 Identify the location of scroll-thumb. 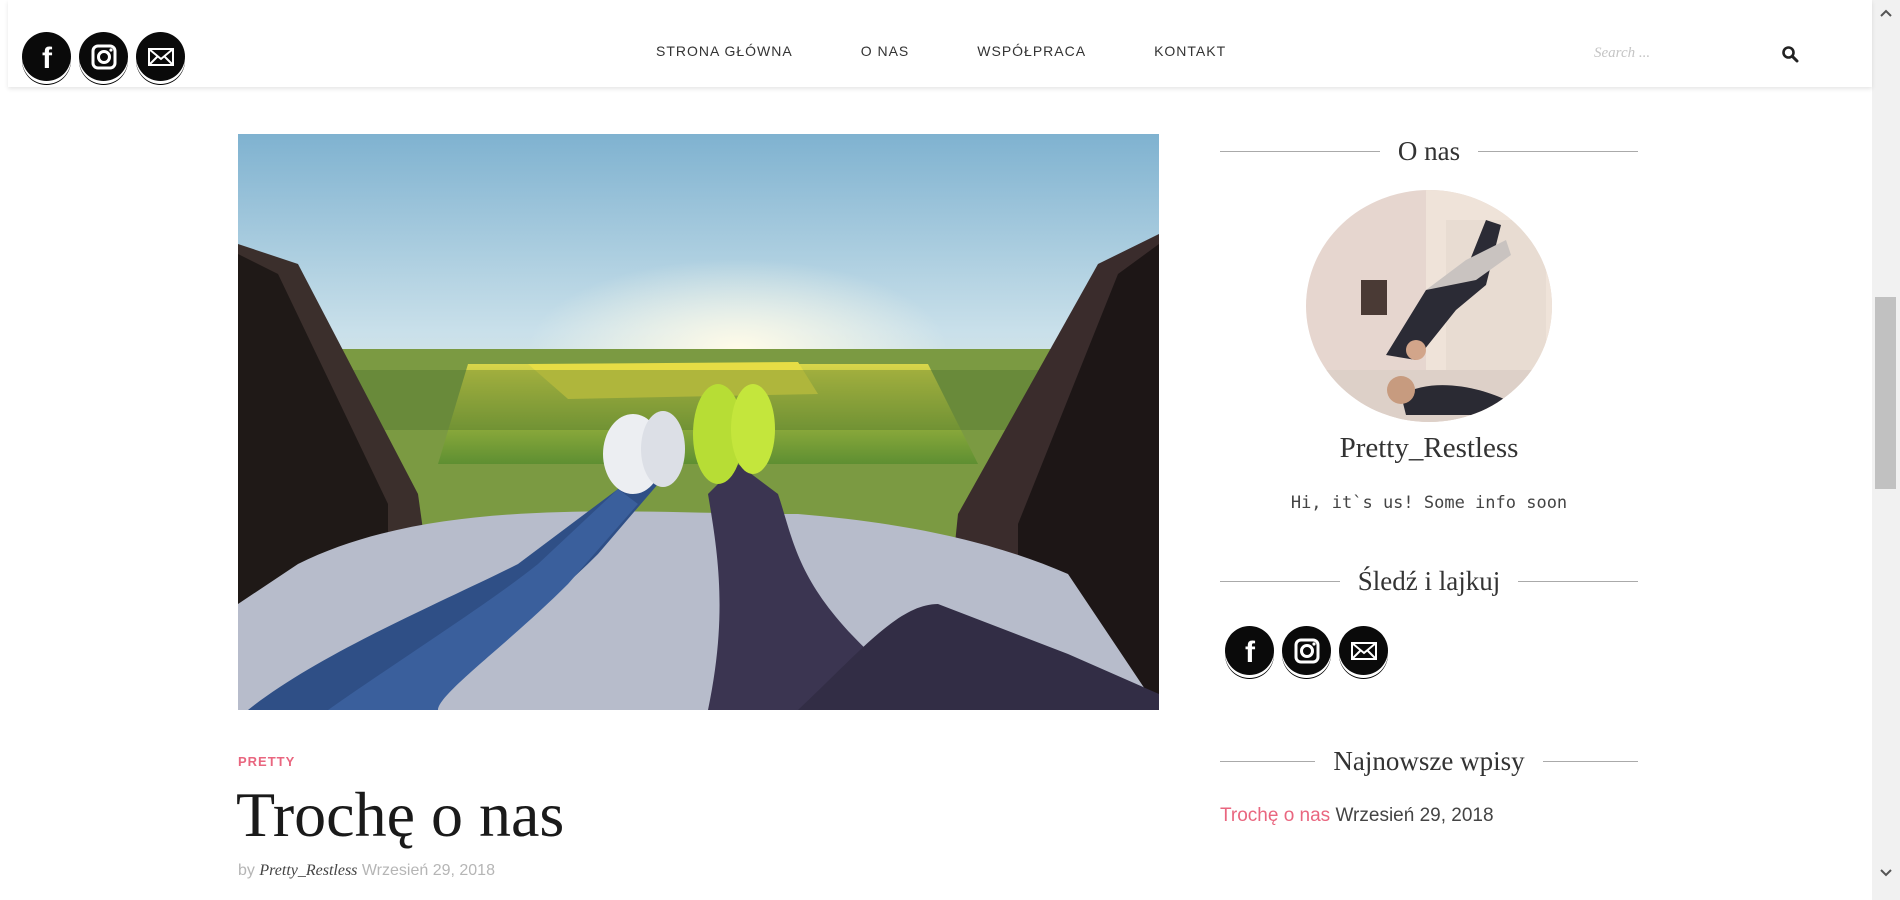
(1885, 393).